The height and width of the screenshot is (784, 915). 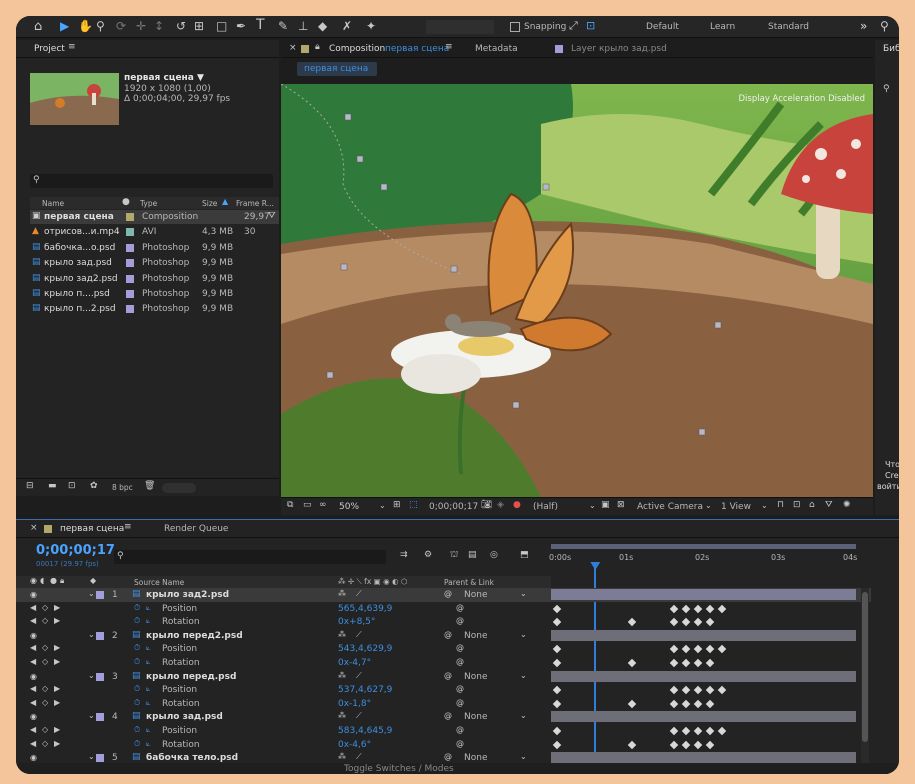 What do you see at coordinates (662, 27) in the screenshot?
I see `workspace-default: Default` at bounding box center [662, 27].